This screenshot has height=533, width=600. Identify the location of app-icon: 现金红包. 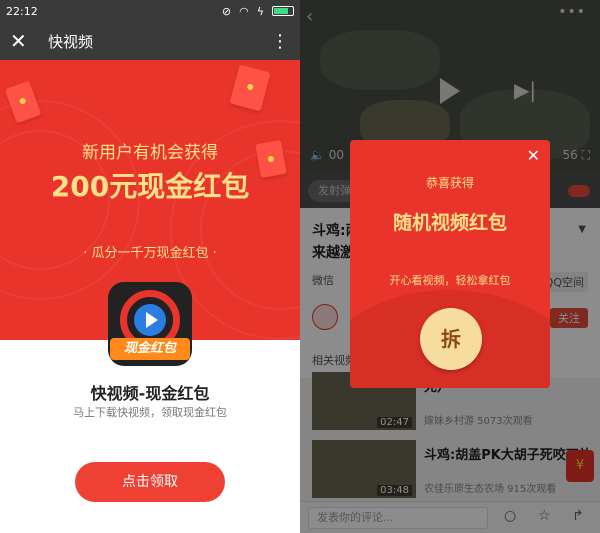
(150, 324).